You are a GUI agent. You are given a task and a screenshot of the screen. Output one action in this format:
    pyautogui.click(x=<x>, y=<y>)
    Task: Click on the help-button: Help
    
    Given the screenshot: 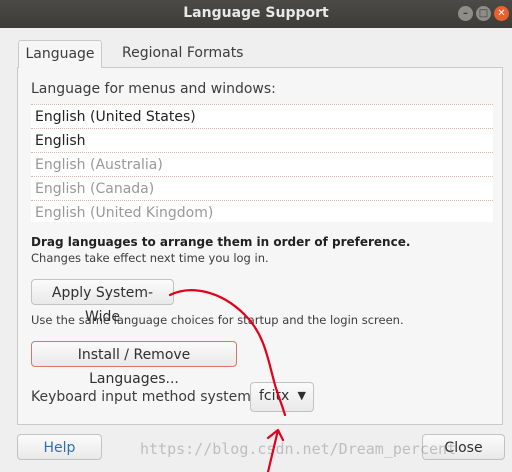 What is the action you would take?
    pyautogui.click(x=59, y=447)
    